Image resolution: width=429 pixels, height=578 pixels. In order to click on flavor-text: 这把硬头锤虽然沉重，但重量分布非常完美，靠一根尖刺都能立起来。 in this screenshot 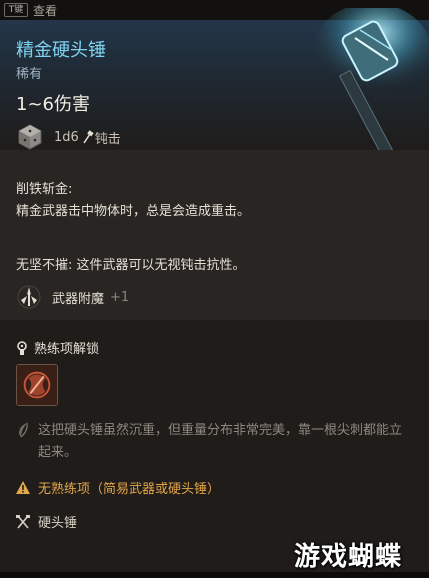, I will do `click(220, 441)`.